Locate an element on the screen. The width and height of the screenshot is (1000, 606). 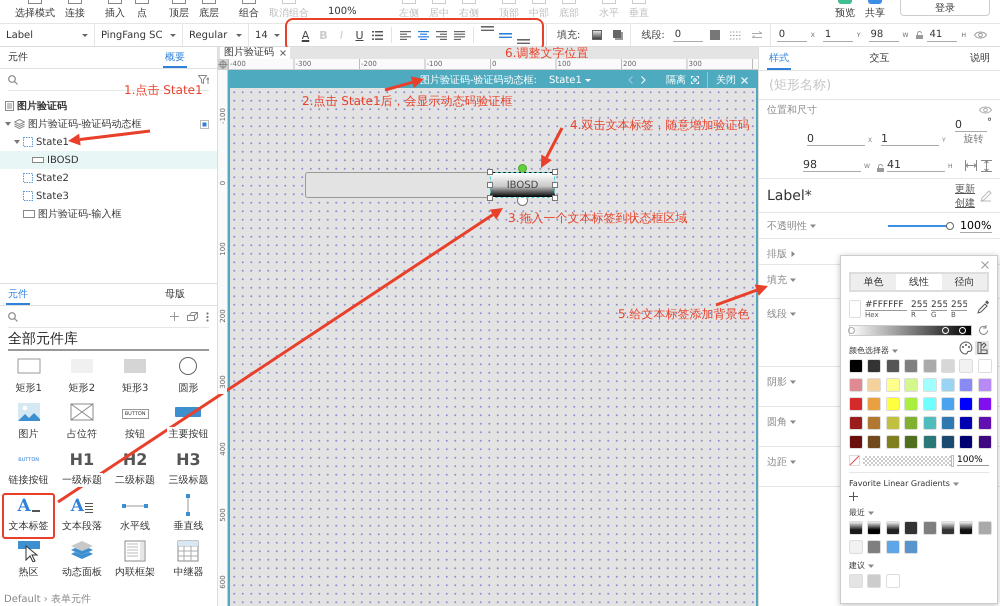
filter-icon is located at coordinates (203, 79).